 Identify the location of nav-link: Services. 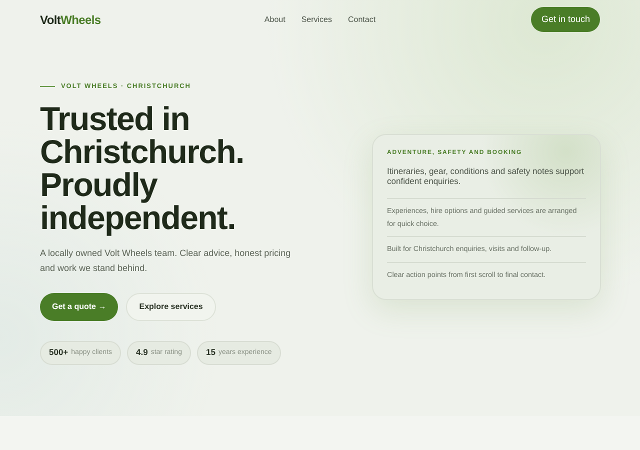
(316, 20).